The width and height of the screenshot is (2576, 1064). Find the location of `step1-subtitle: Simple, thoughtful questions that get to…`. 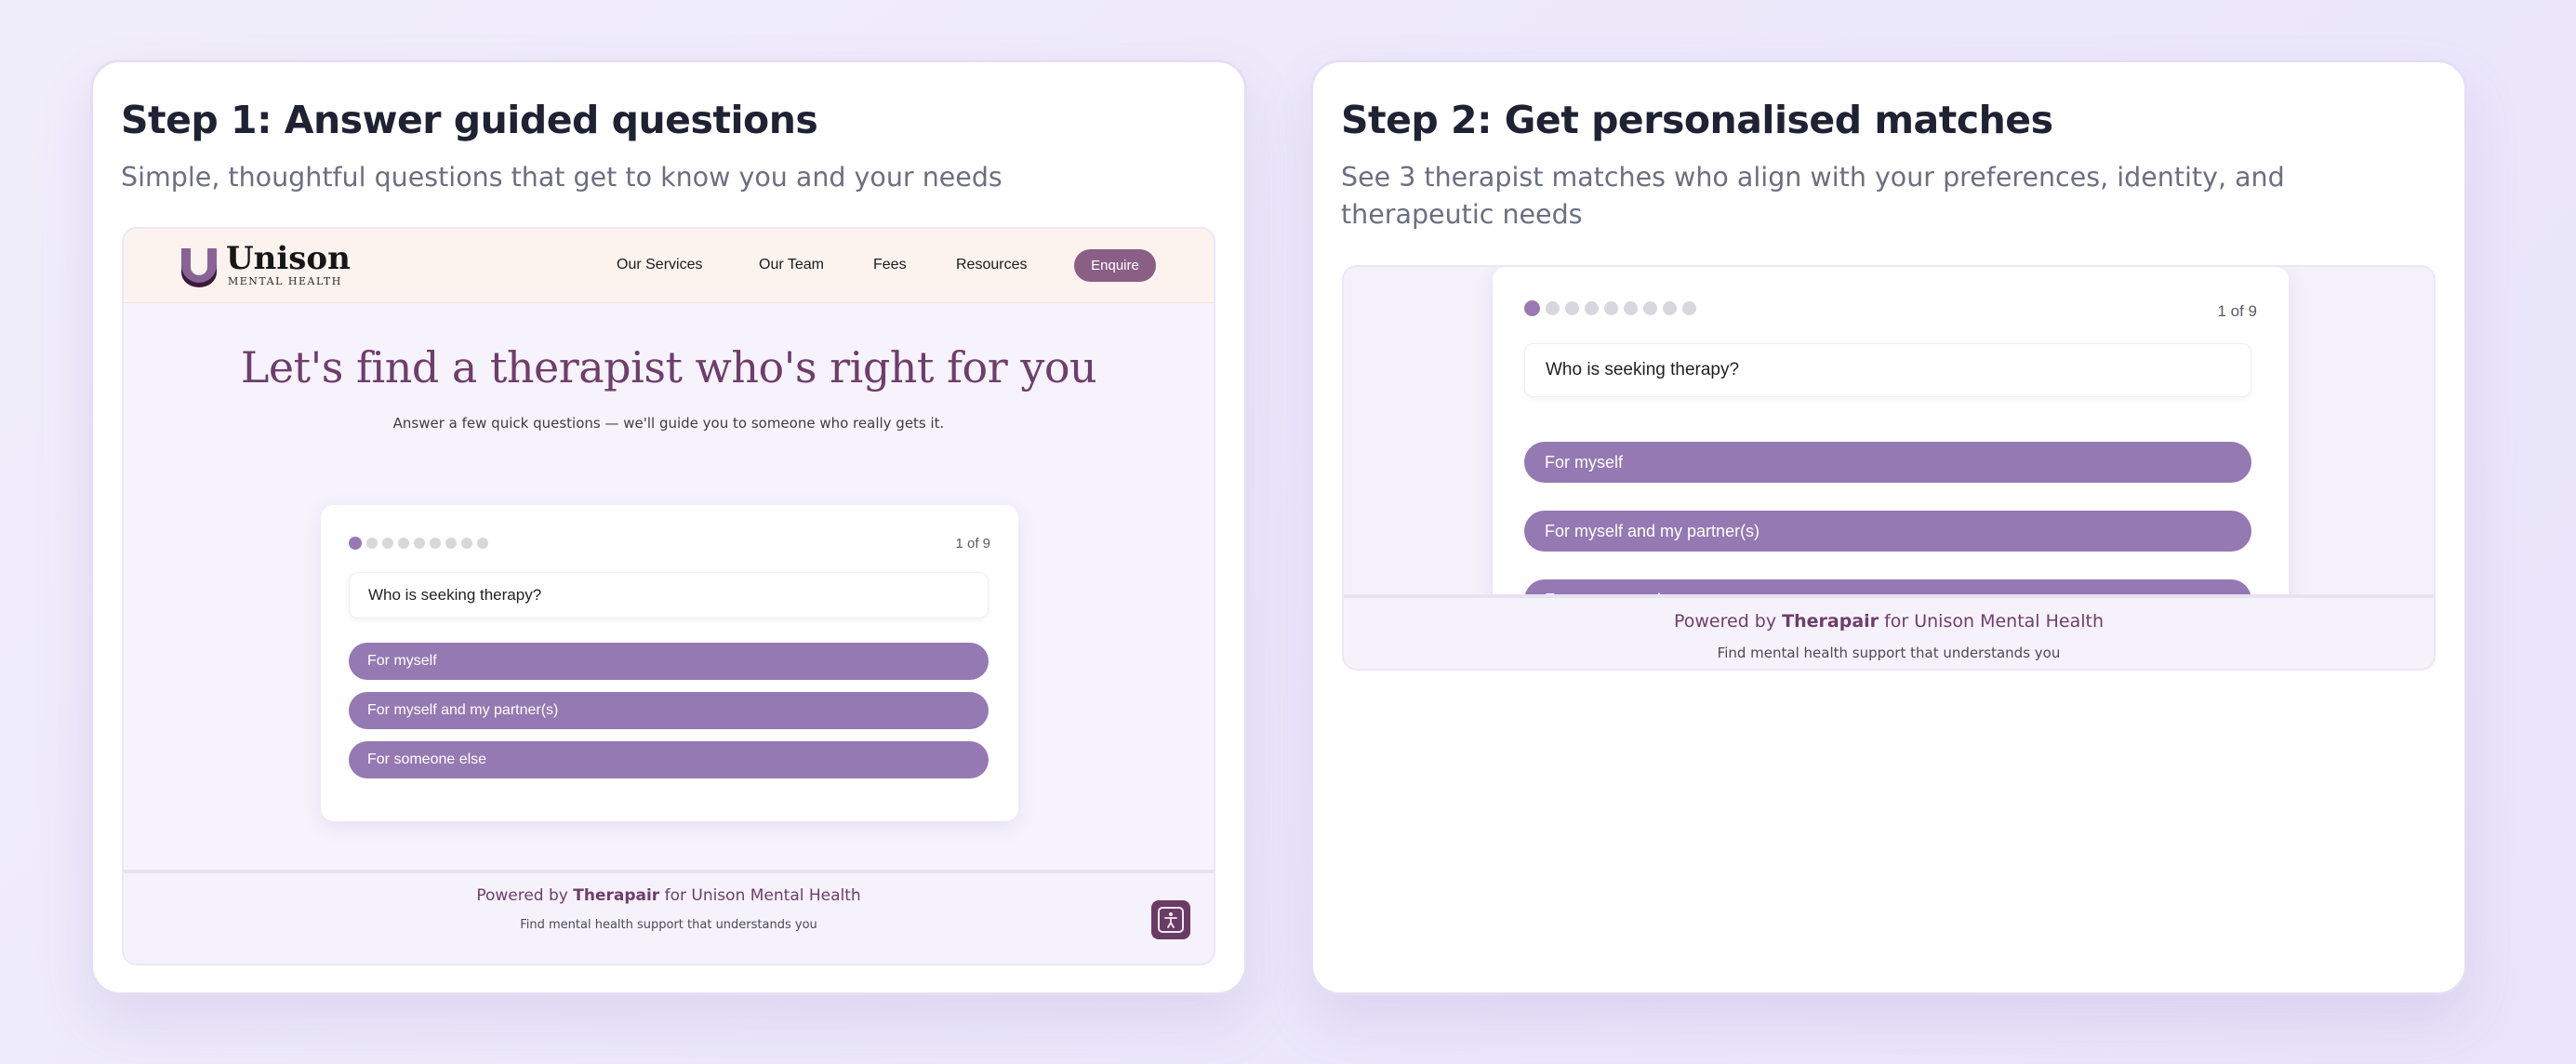

step1-subtitle: Simple, thoughtful questions that get to… is located at coordinates (562, 178).